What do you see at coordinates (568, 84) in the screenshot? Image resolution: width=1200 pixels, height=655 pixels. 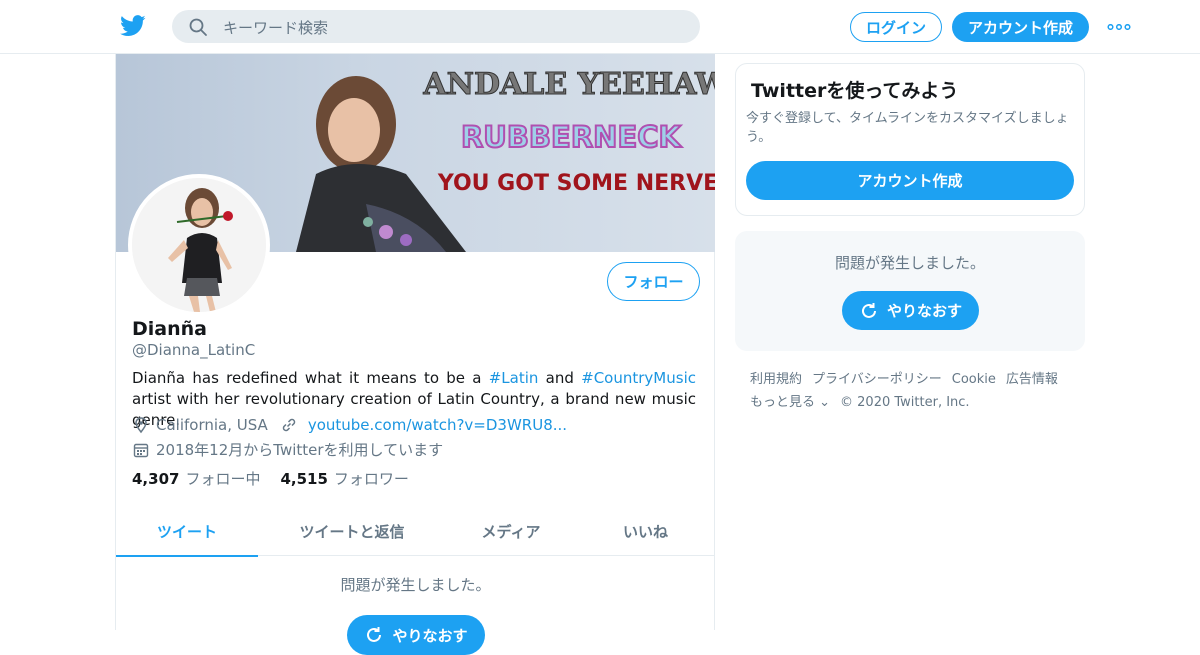 I see `banner-title-1: ANDALE YEEHAW` at bounding box center [568, 84].